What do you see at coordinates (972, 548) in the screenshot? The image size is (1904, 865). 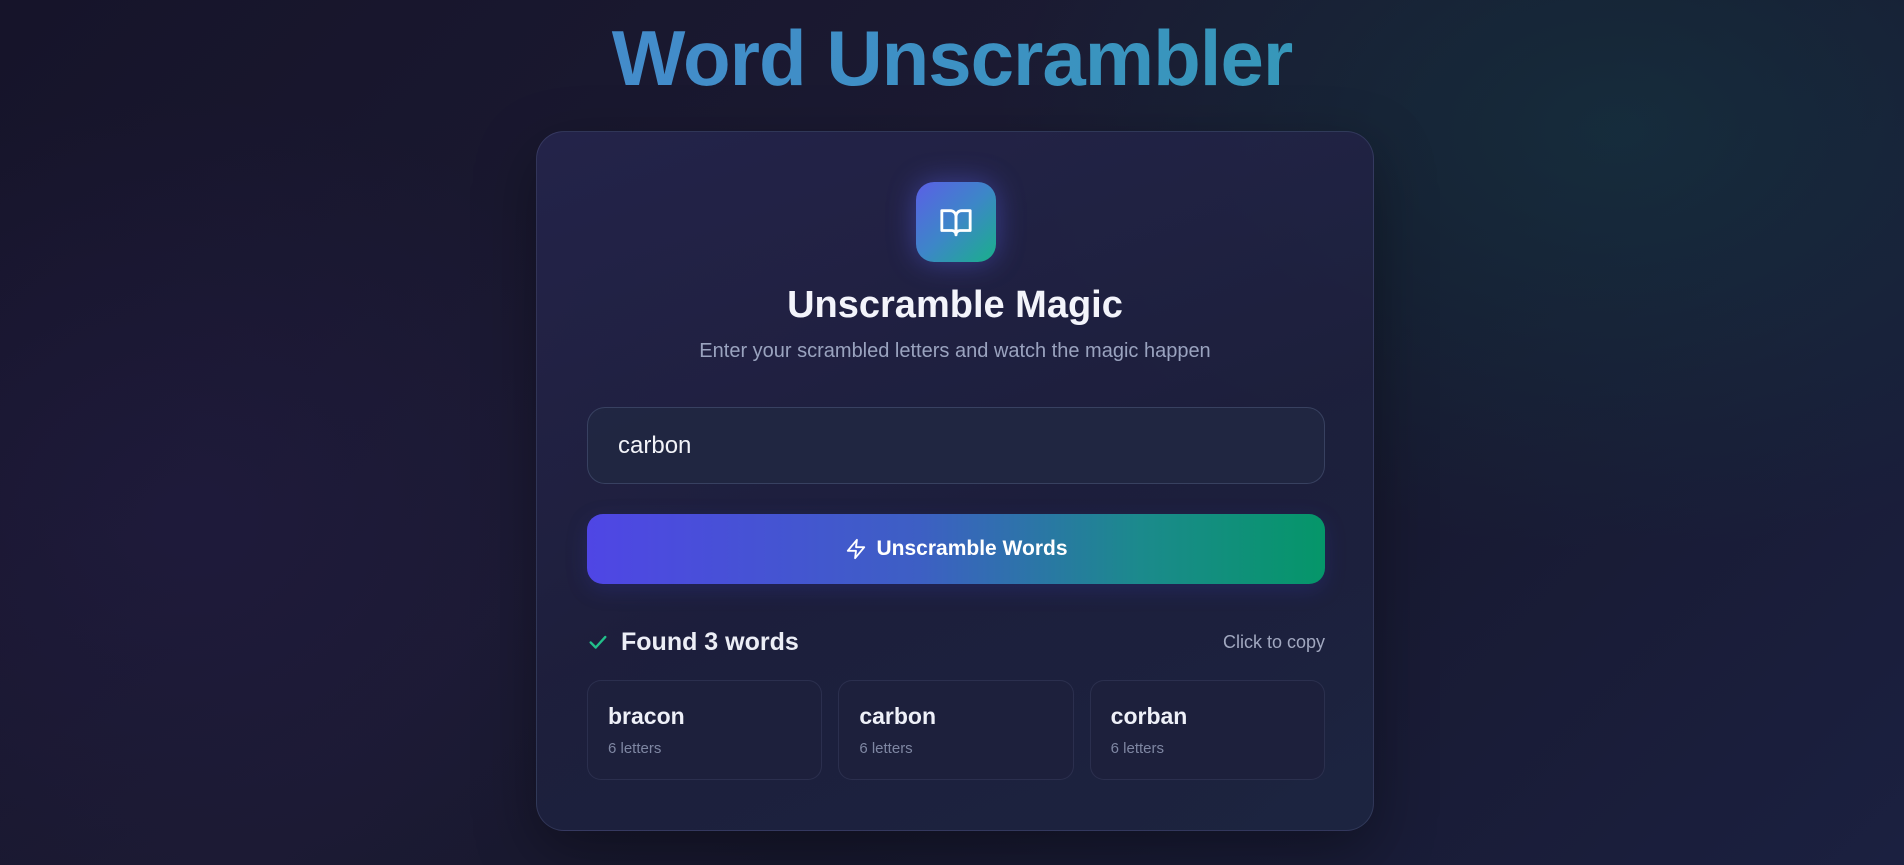 I see `unscramble-button-label: Unscramble Words` at bounding box center [972, 548].